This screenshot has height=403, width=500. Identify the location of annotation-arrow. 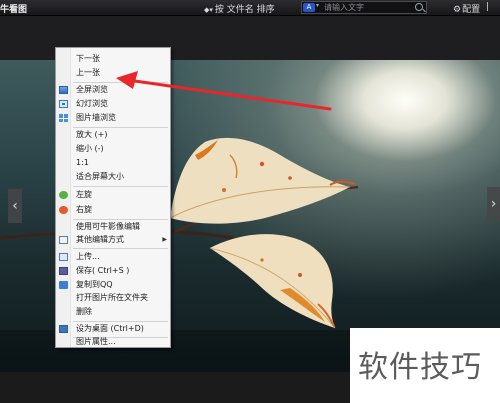
(224, 91).